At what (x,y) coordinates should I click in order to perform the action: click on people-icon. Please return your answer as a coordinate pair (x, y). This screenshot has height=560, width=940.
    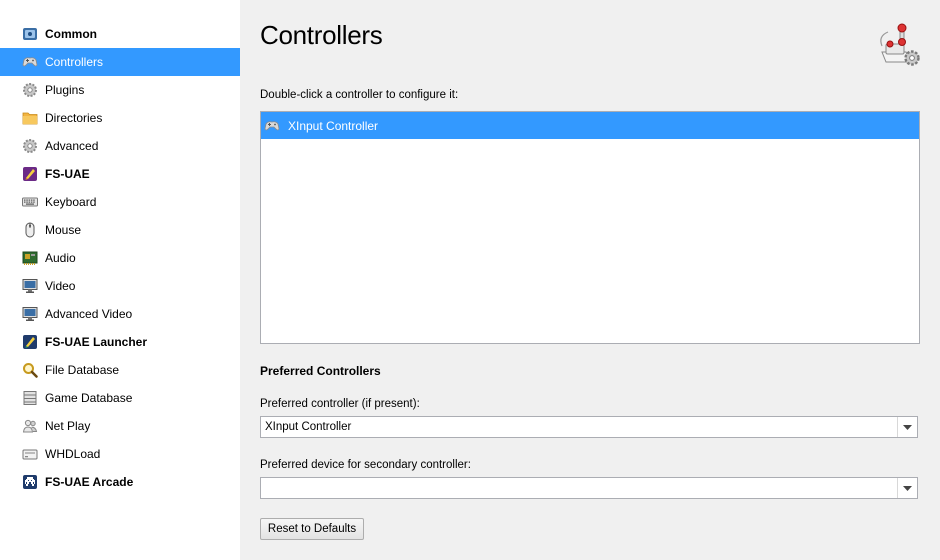
    Looking at the image, I should click on (30, 426).